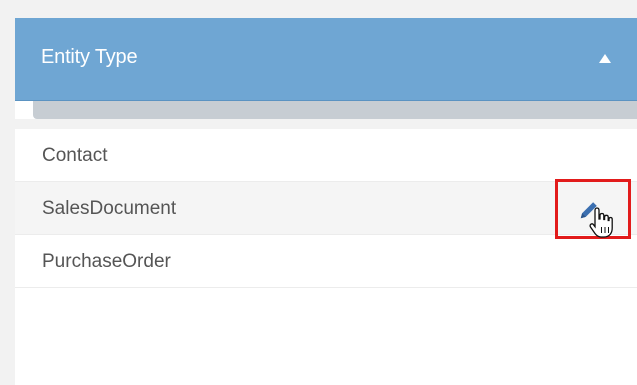  What do you see at coordinates (326, 261) in the screenshot?
I see `list-item-purchaseorder: PurchaseOrder` at bounding box center [326, 261].